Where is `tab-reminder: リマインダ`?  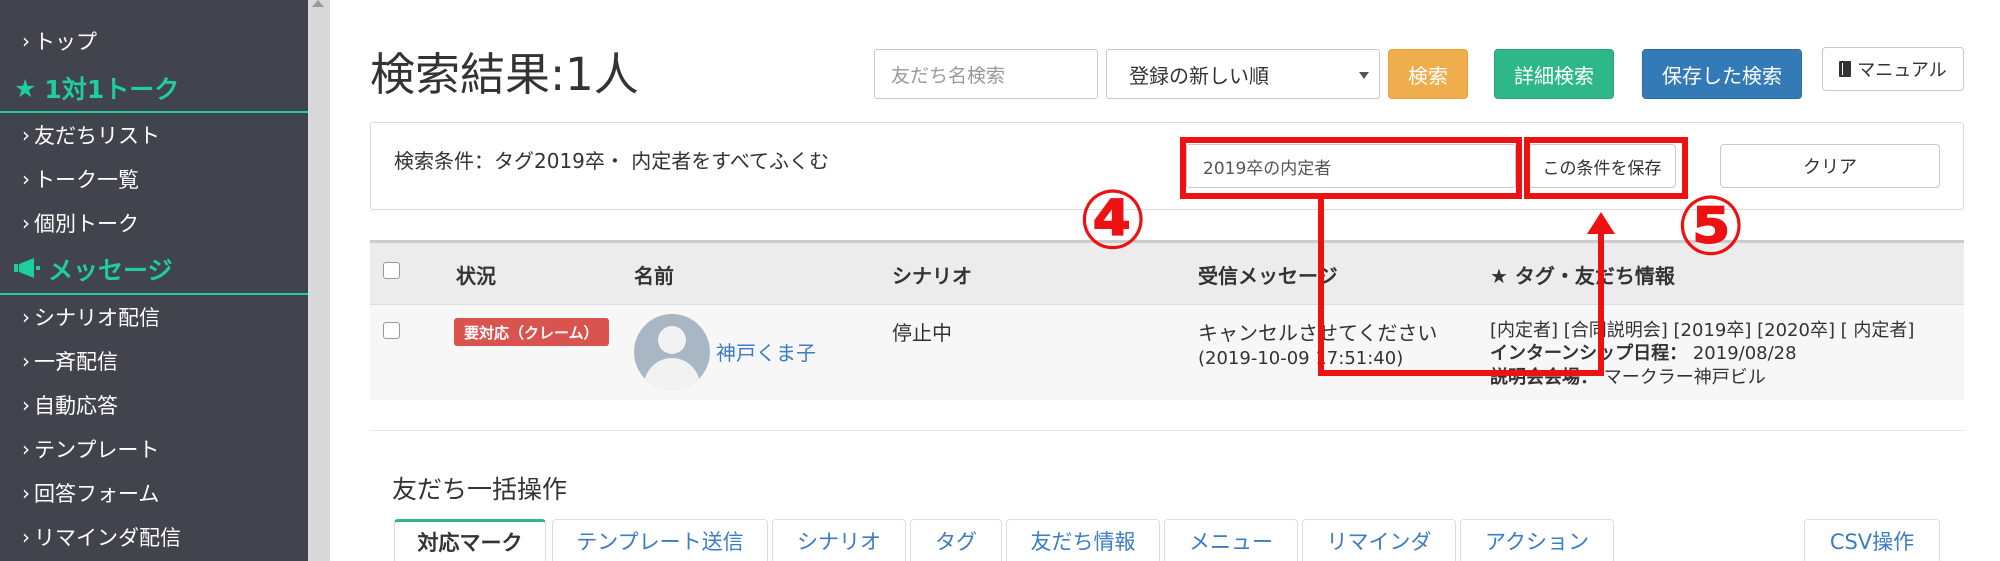
tab-reminder: リマインダ is located at coordinates (1379, 540).